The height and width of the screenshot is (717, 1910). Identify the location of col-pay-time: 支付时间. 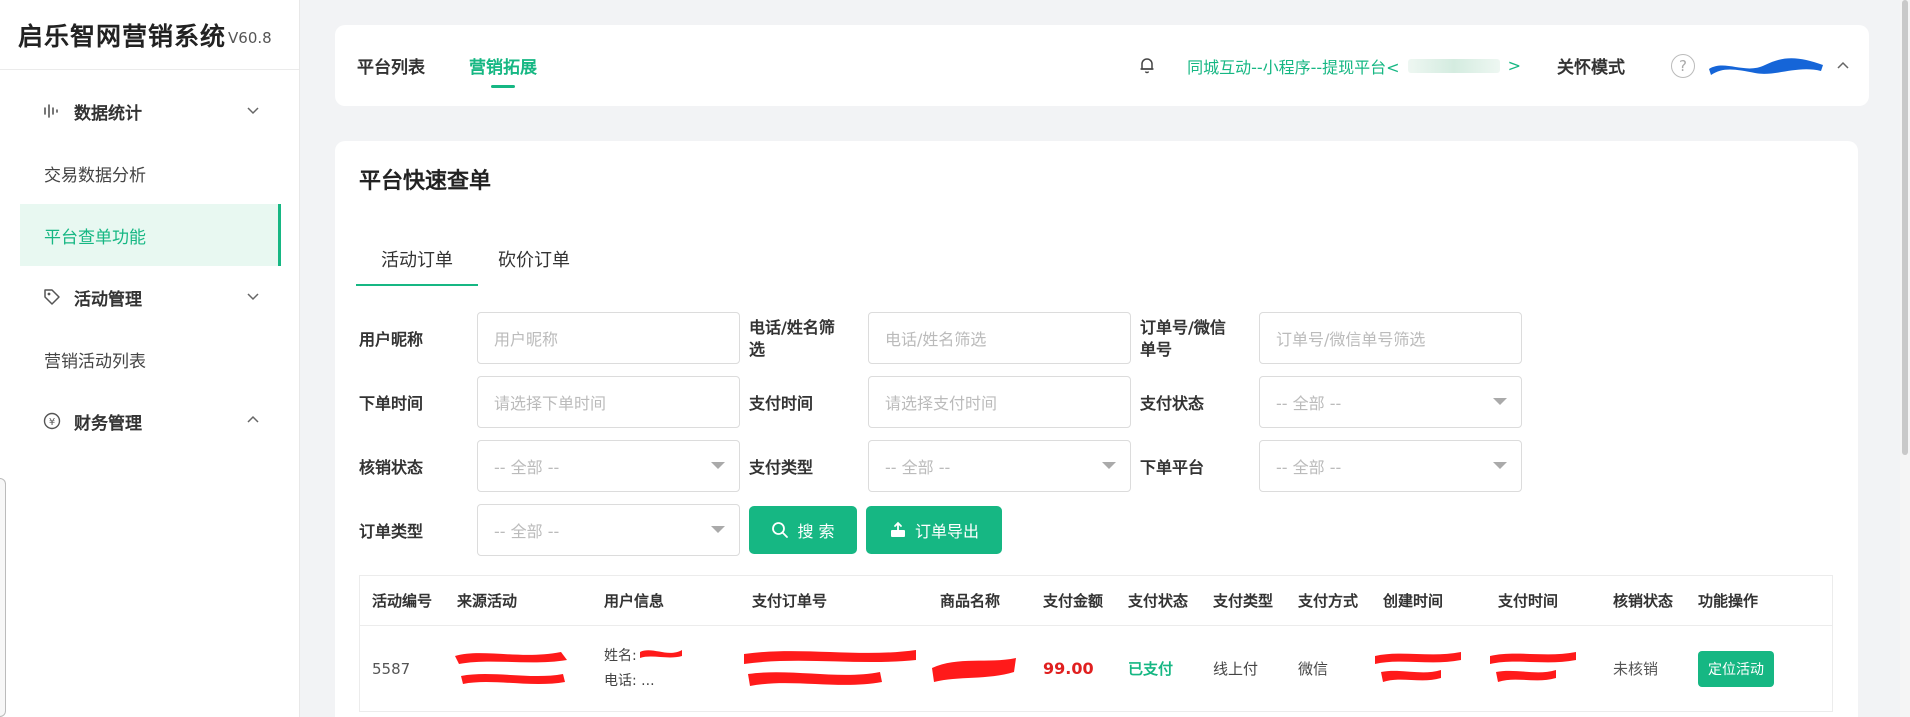
(1528, 601).